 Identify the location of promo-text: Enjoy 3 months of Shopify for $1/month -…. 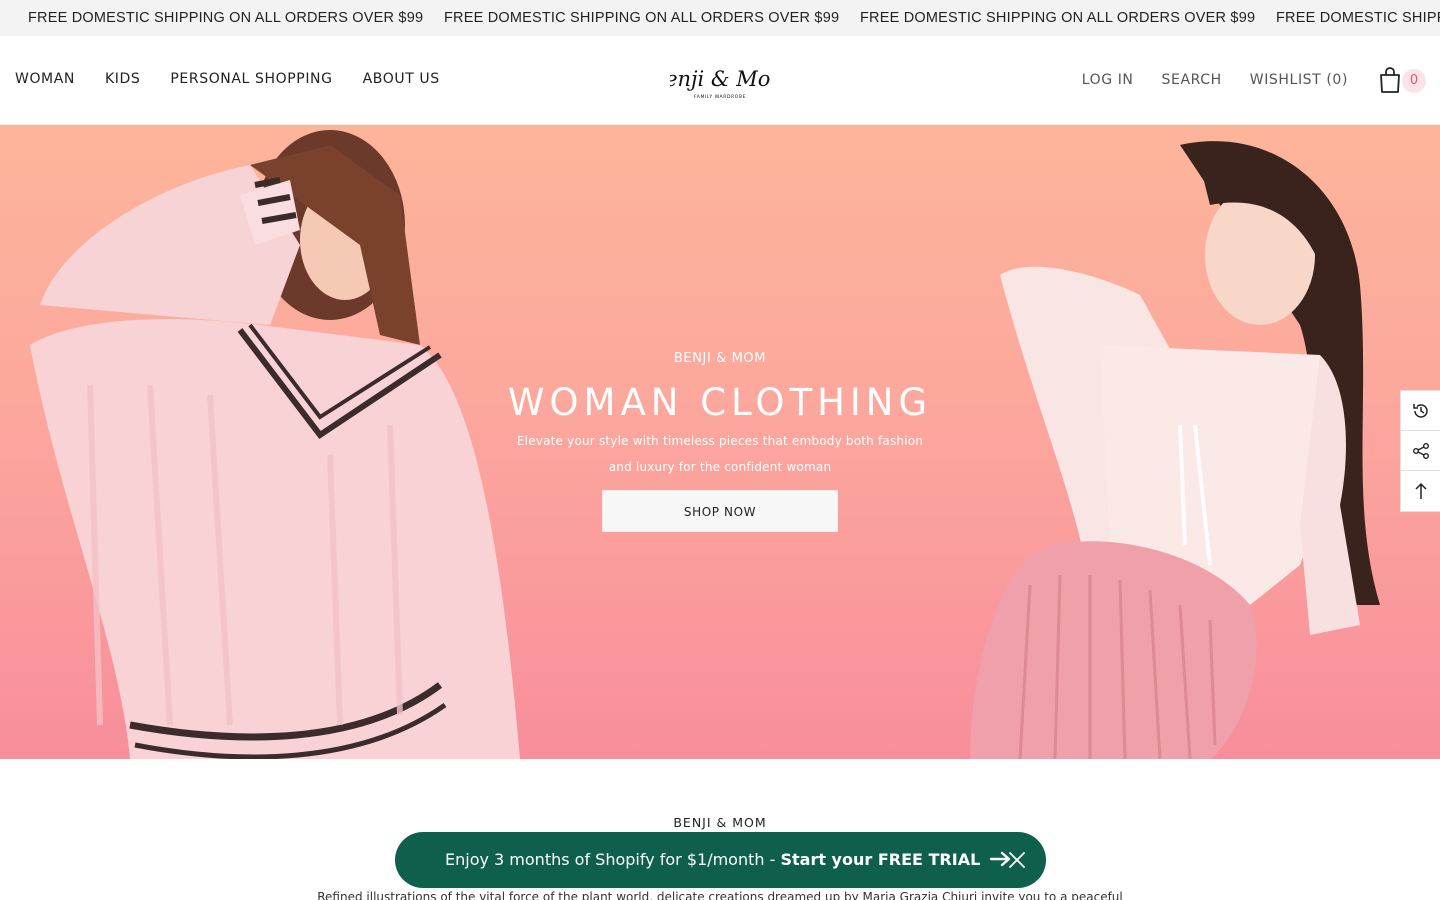
(729, 859).